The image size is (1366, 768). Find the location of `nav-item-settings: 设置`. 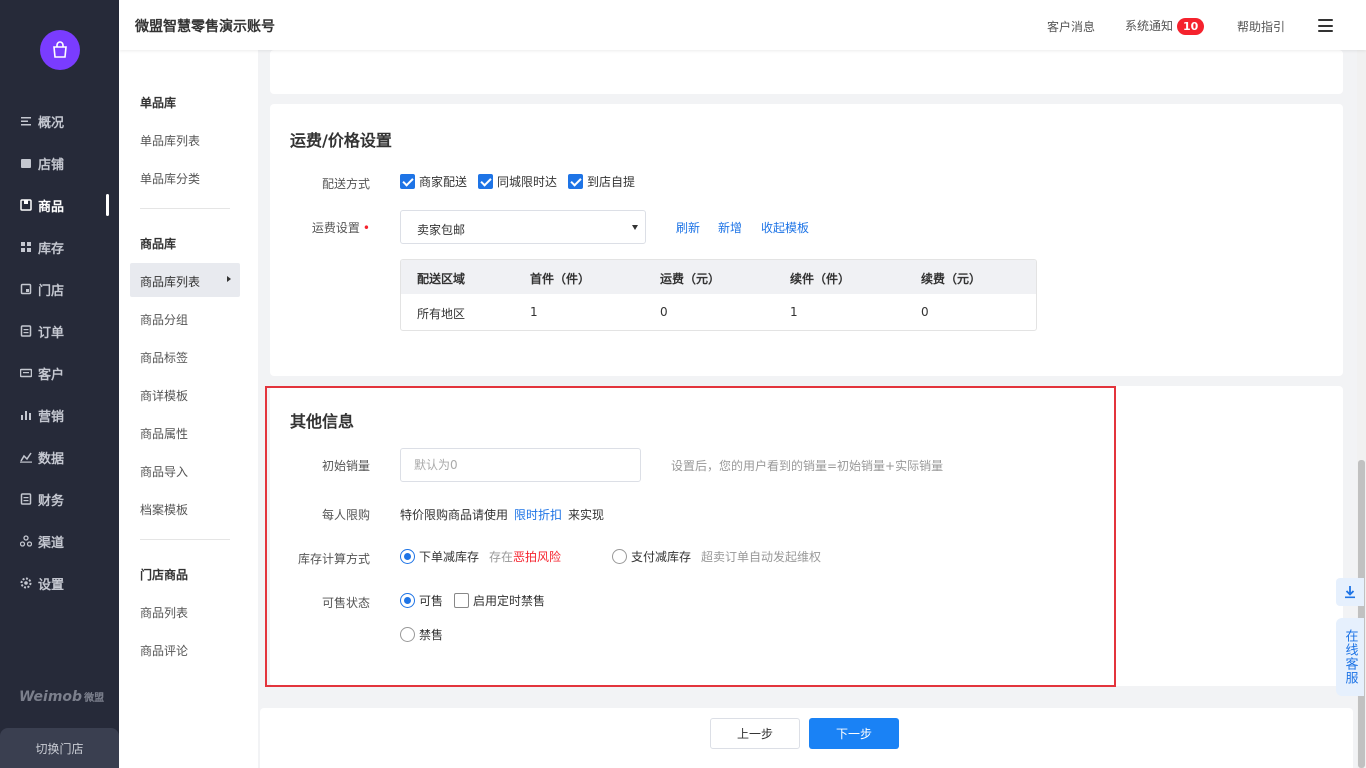

nav-item-settings: 设置 is located at coordinates (69, 583).